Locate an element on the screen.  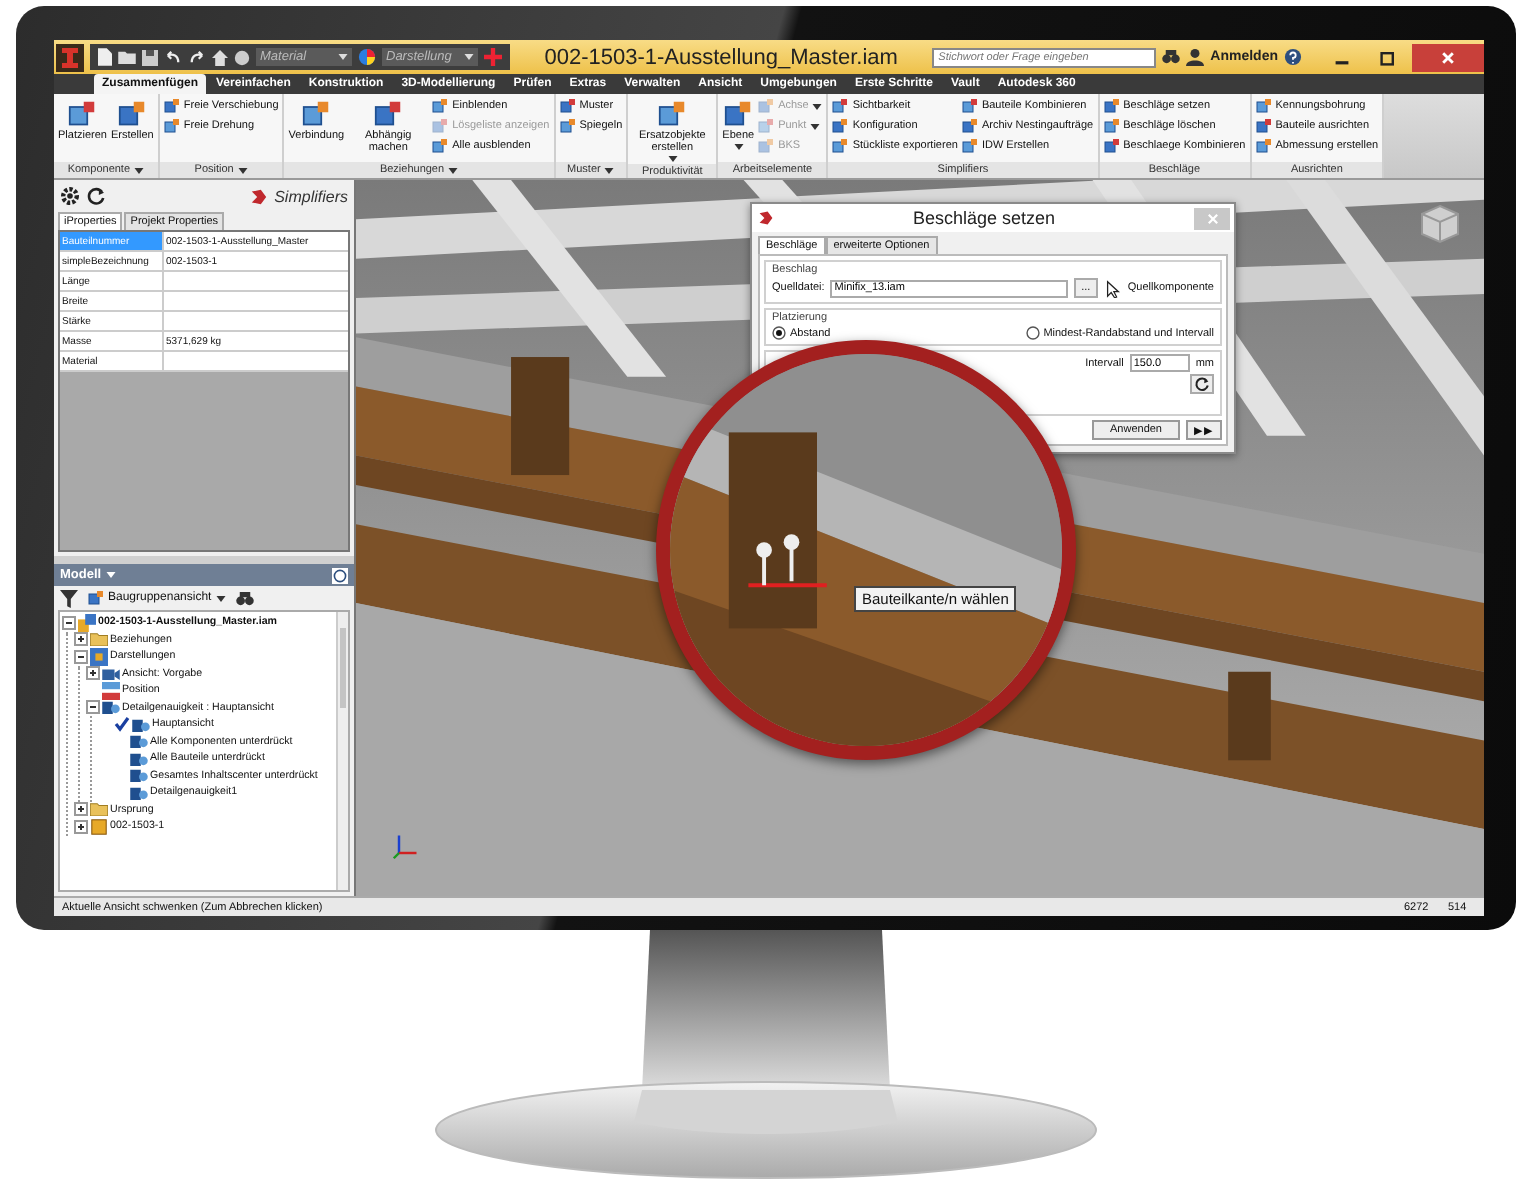
dialog-title: Beschläge setzen is located at coordinates (984, 218).